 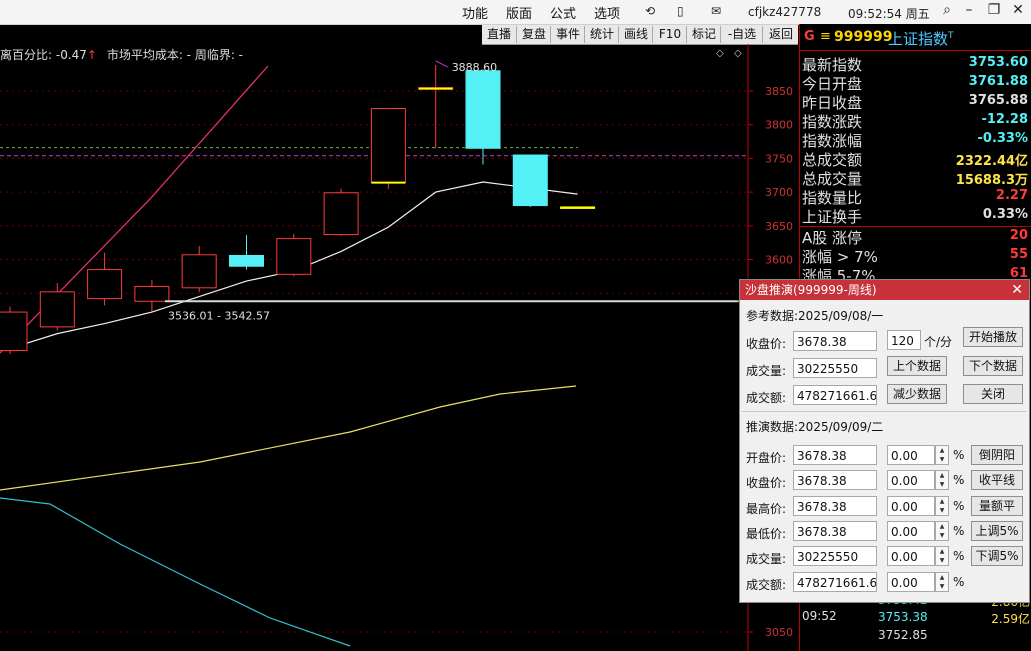 I want to click on chart-toolbar: 直播 复盘 事件 统计 画线 F10 标记 -自选 返回, so click(x=640, y=35).